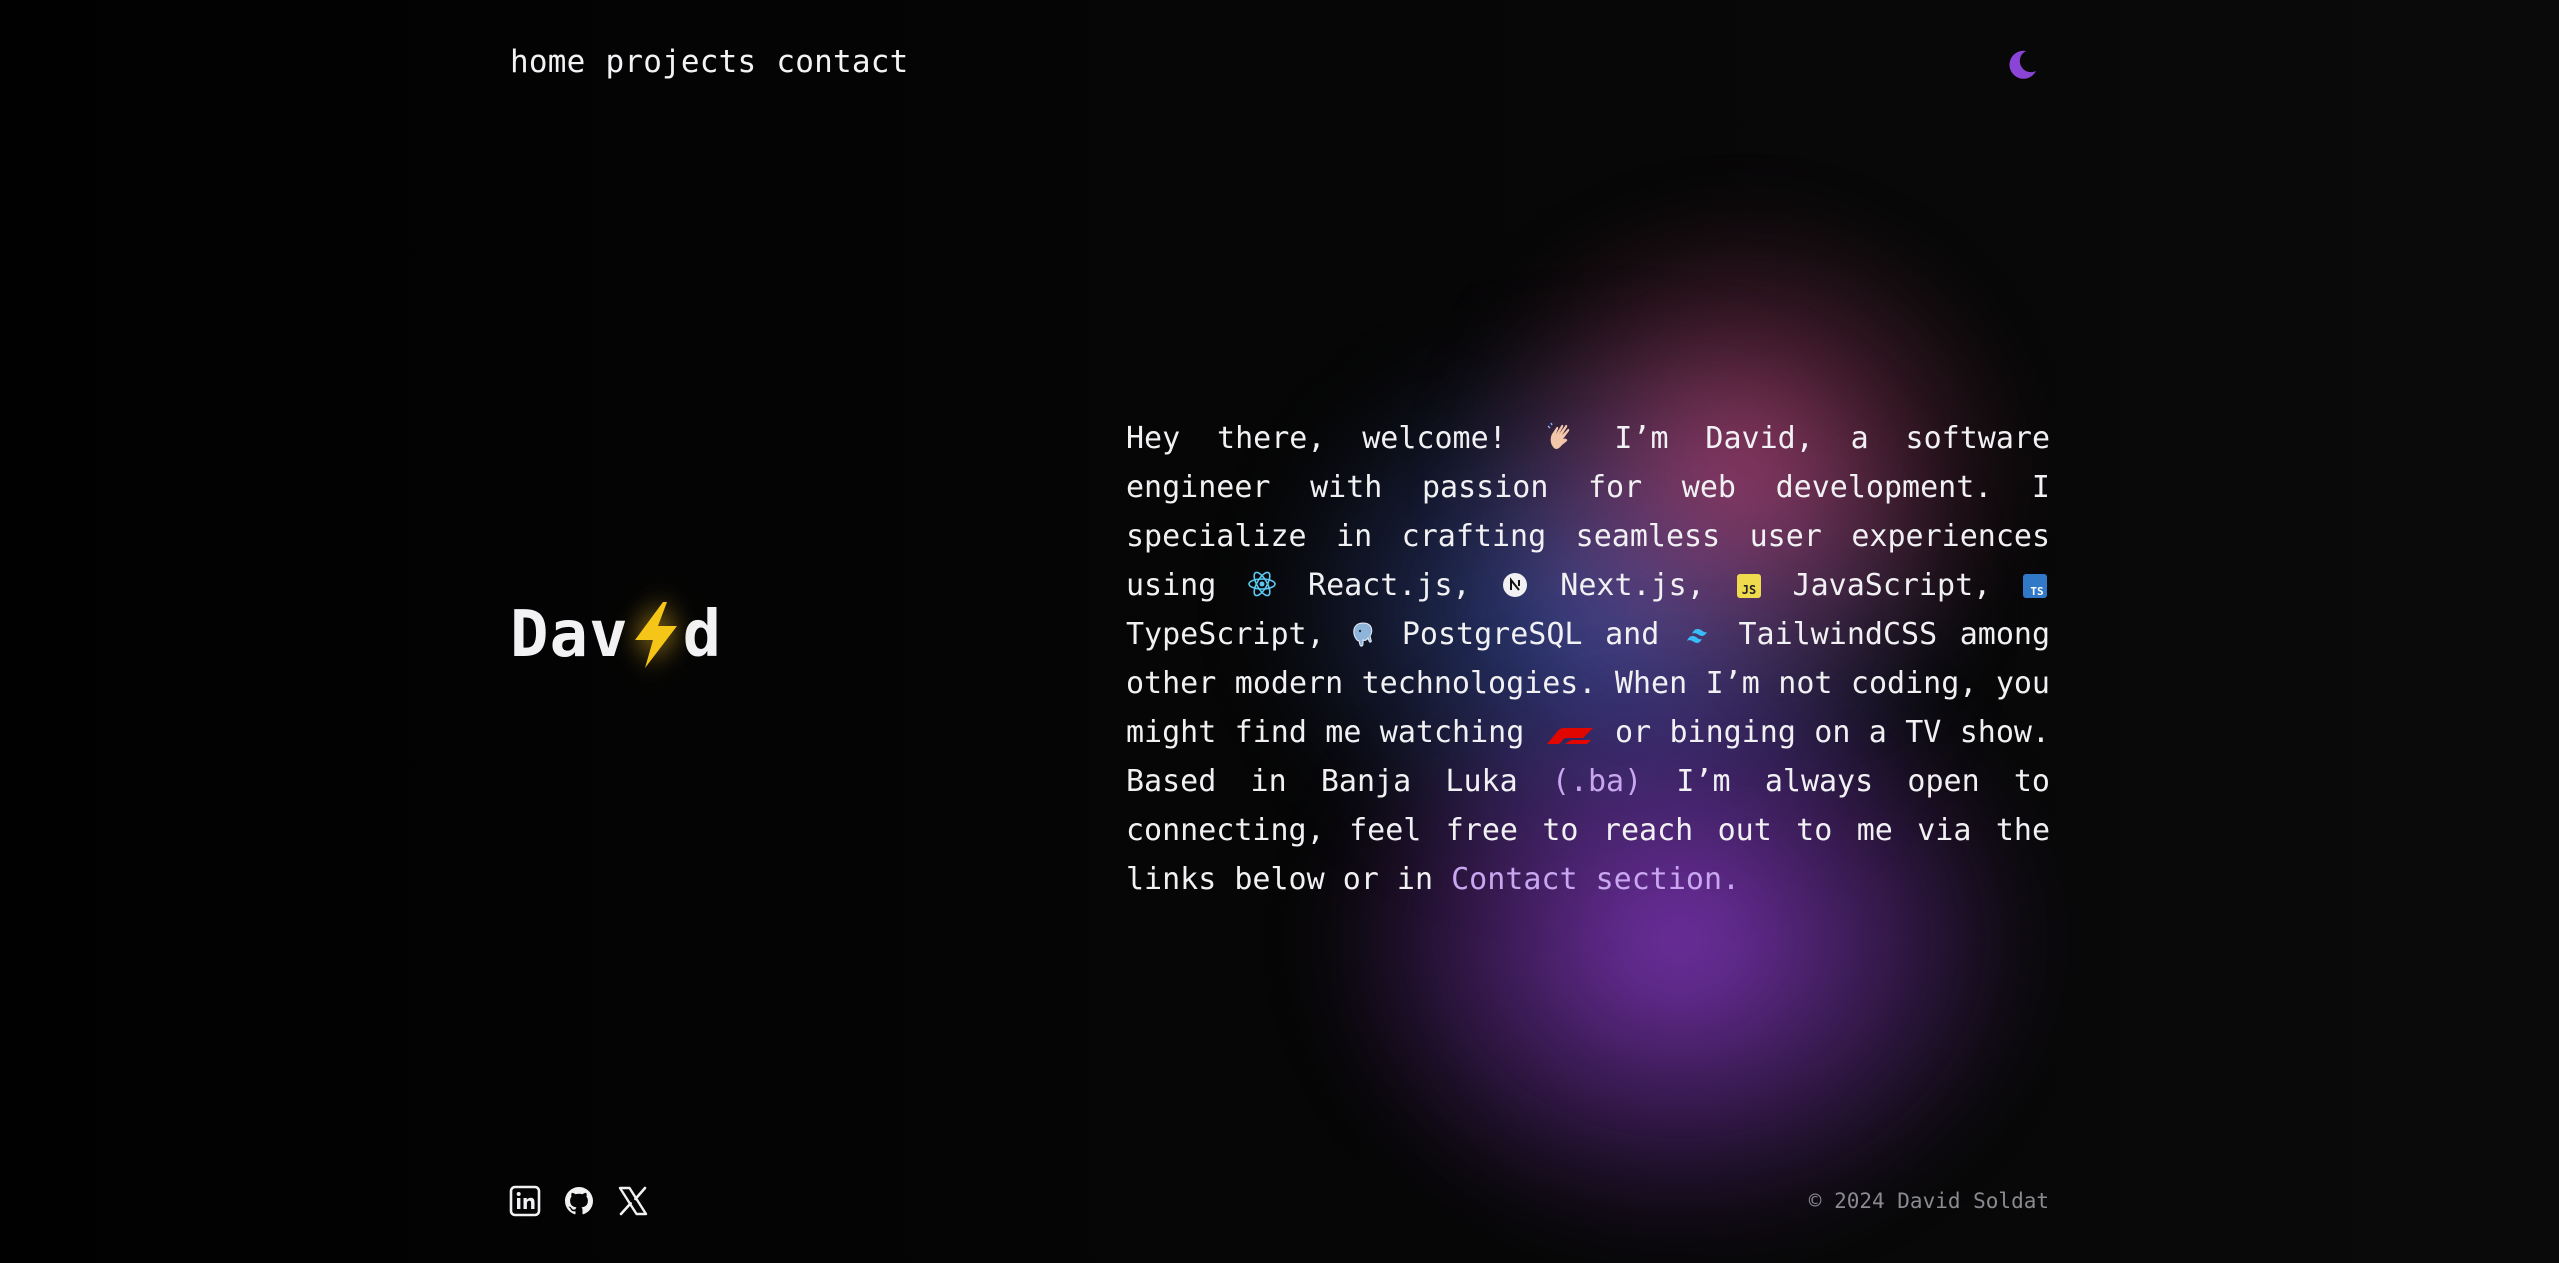 This screenshot has width=2559, height=1263. I want to click on bio-ts-label: TypeScript, so click(1216, 634).